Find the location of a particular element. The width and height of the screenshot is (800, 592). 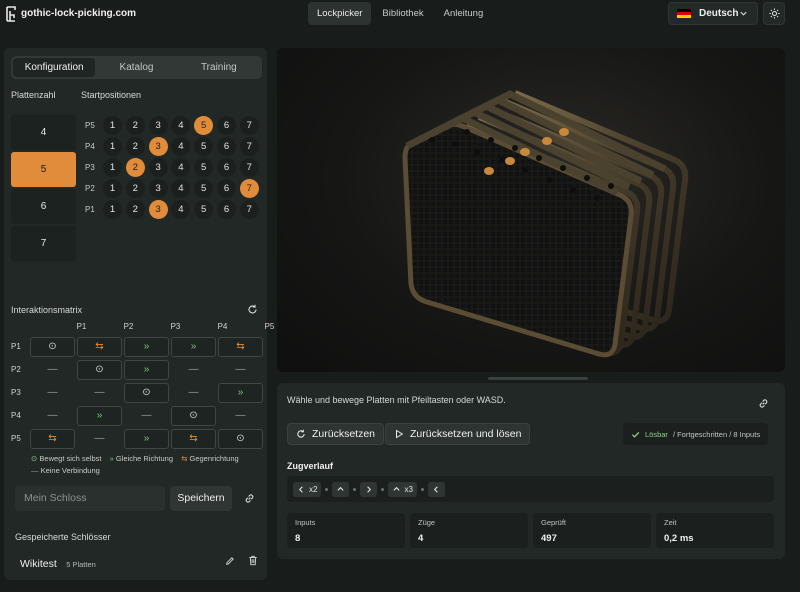

viewer-resize-handle is located at coordinates (538, 378).